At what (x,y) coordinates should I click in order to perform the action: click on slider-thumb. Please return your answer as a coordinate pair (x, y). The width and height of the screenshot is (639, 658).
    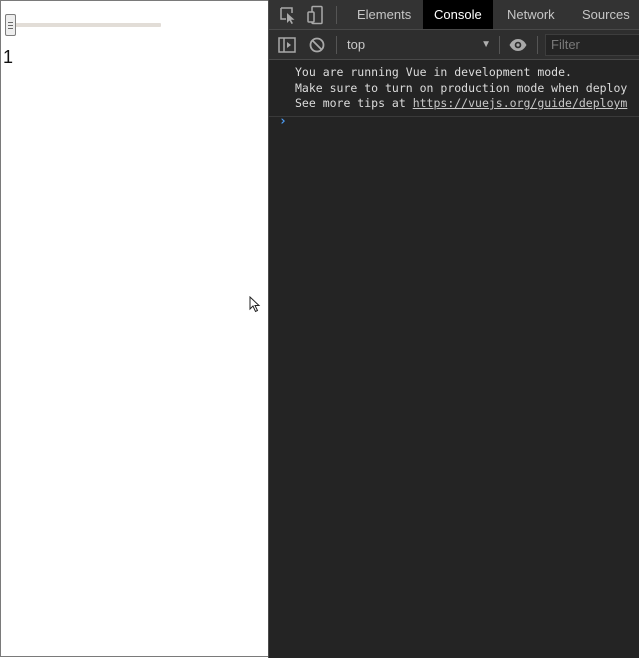
    Looking at the image, I should click on (10, 25).